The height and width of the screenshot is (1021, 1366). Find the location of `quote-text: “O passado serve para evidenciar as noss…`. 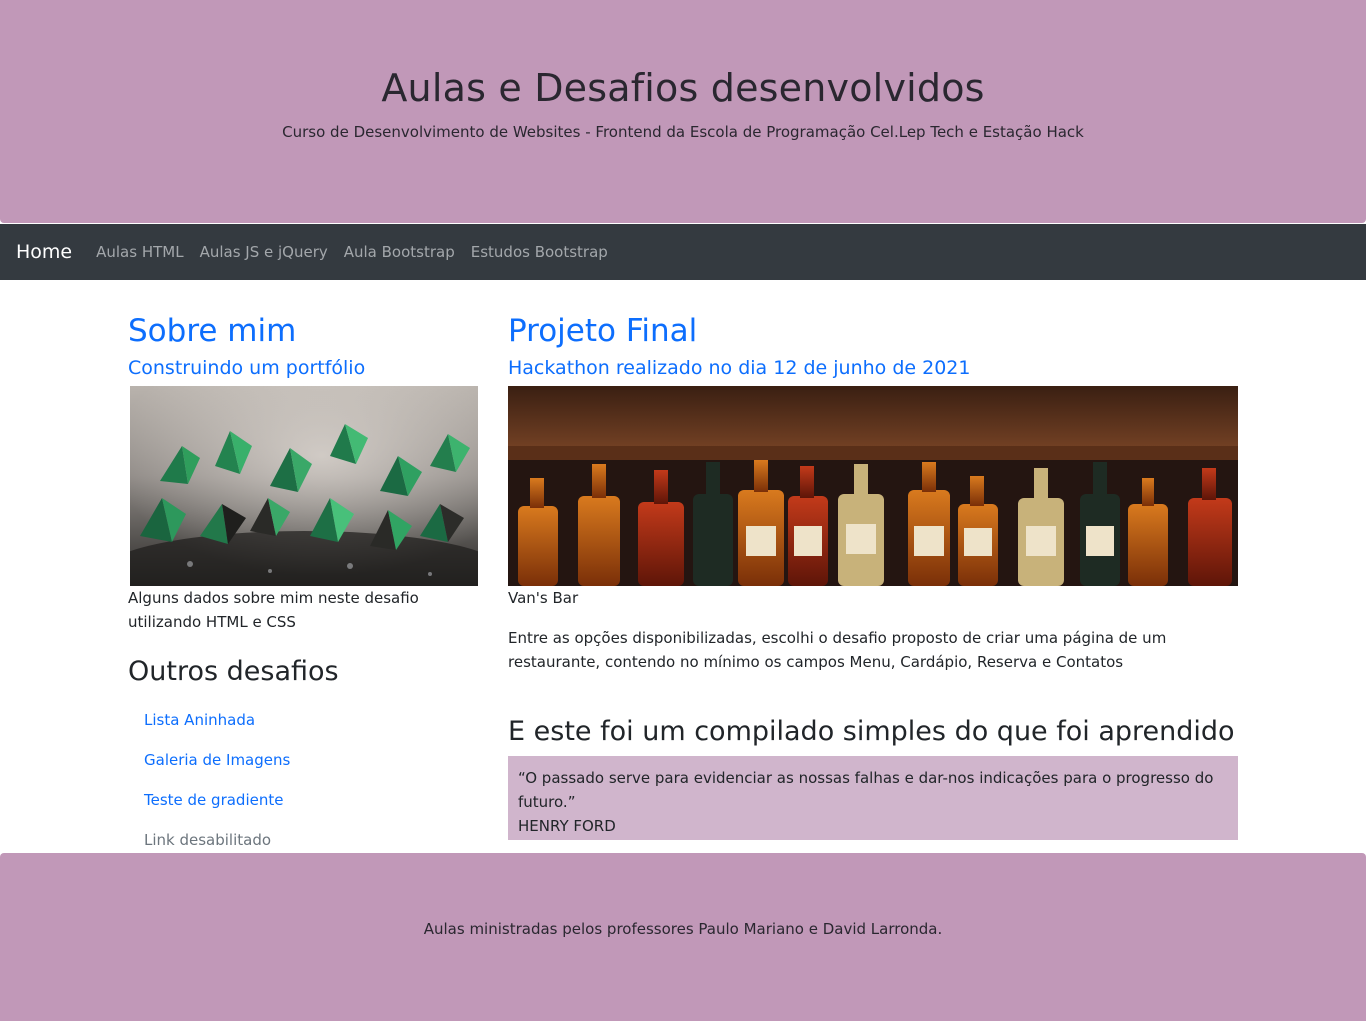

quote-text: “O passado serve para evidenciar as noss… is located at coordinates (866, 790).